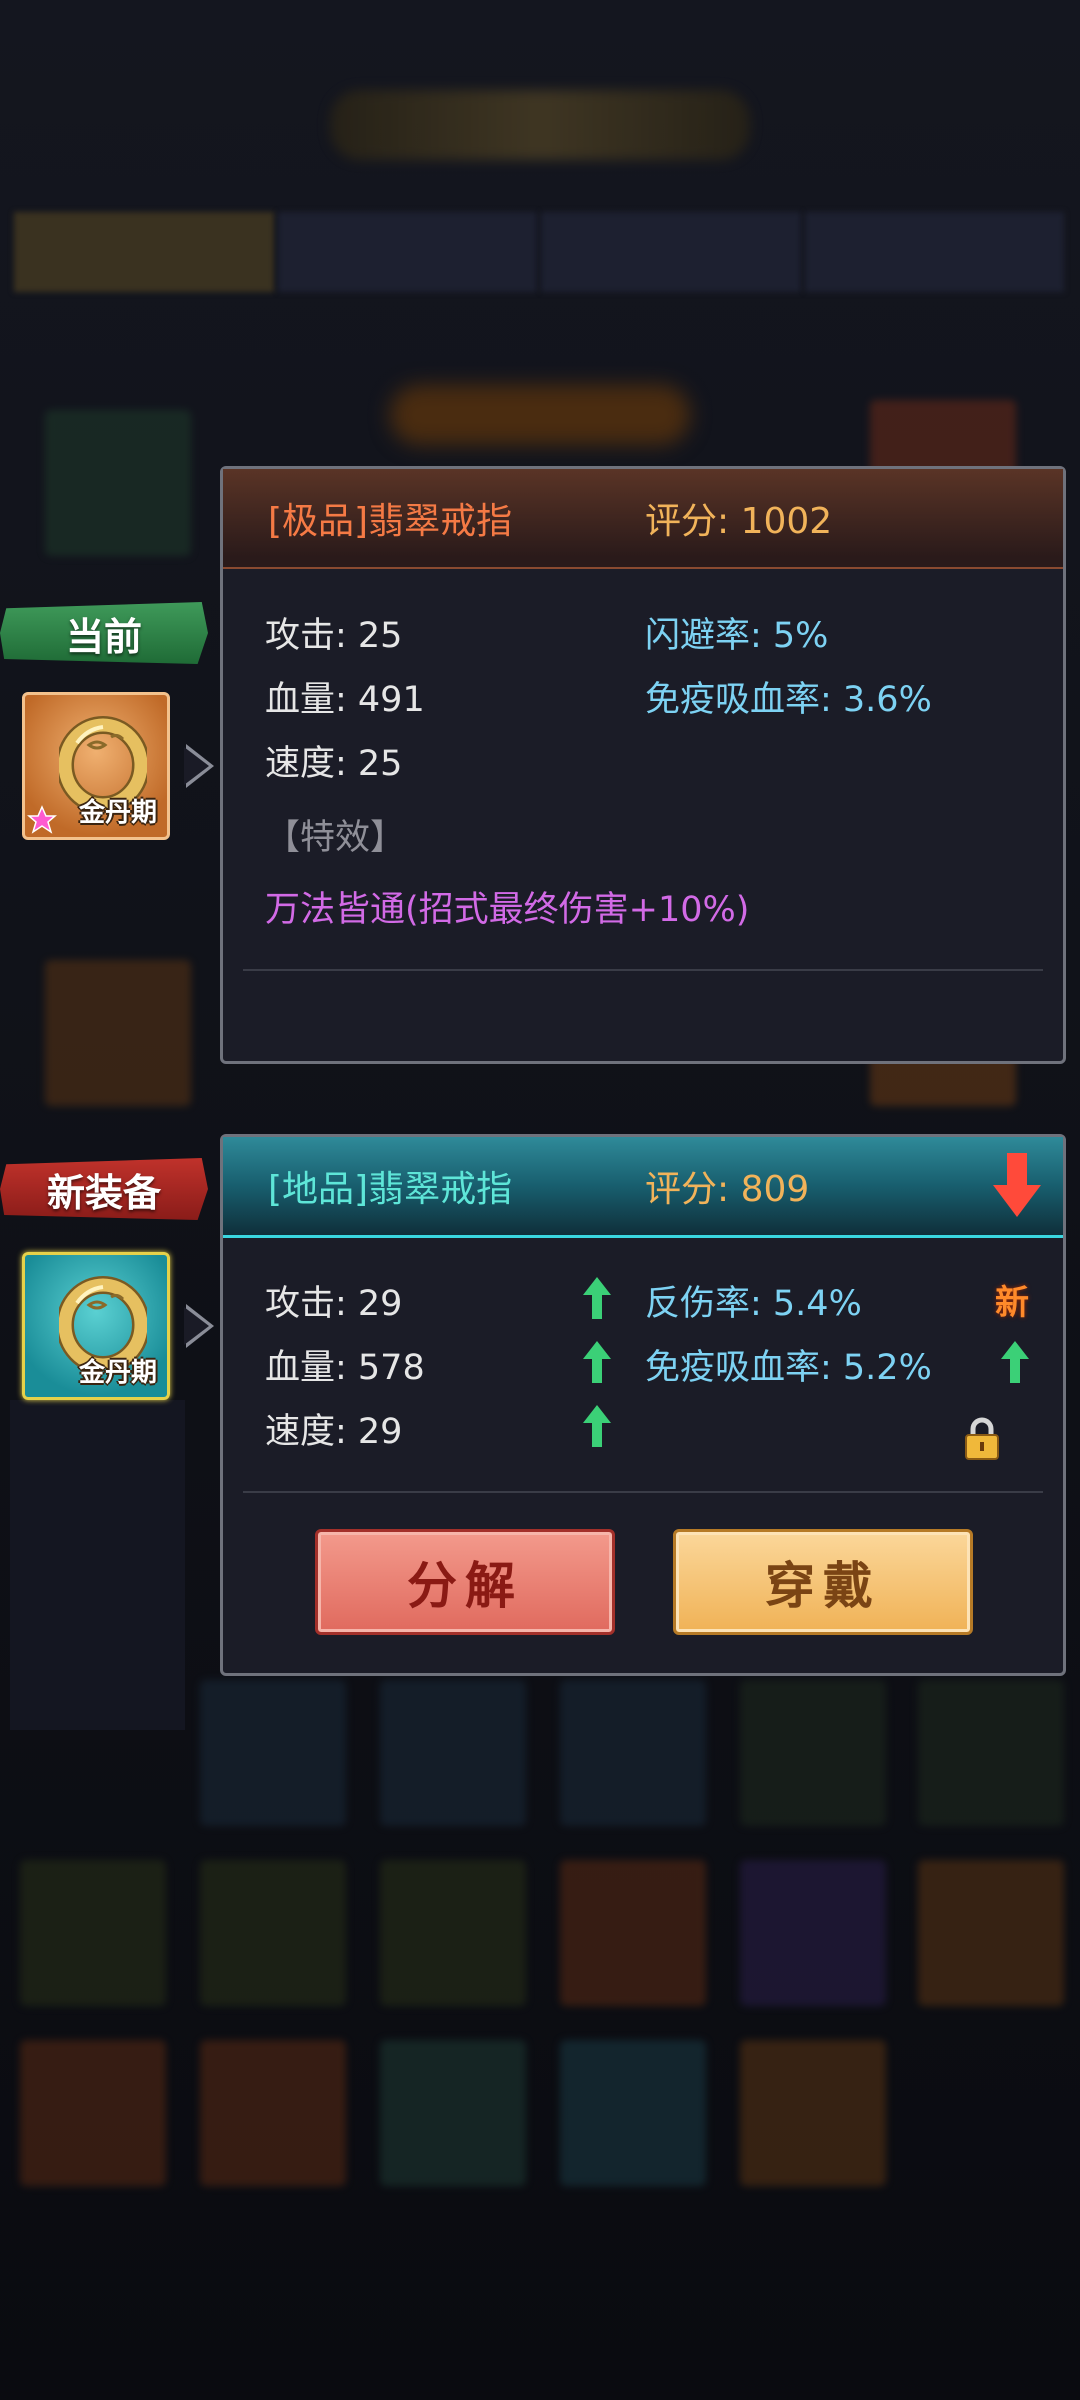 This screenshot has width=1080, height=2400. I want to click on stat-speed: 速度: 29, so click(334, 1432).